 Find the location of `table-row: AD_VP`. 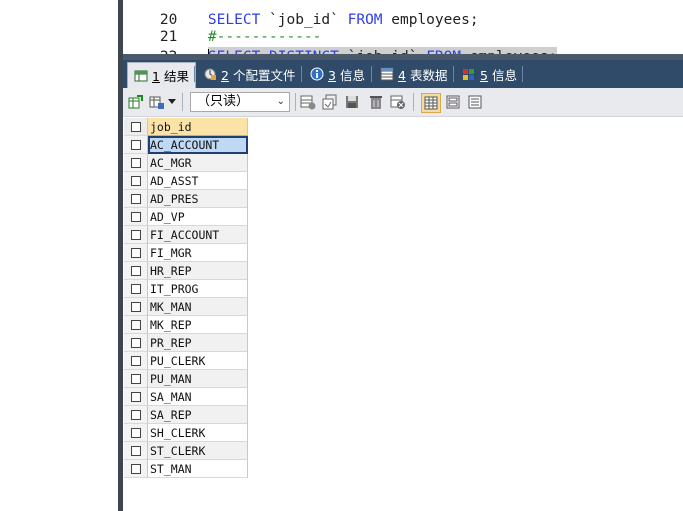

table-row: AD_VP is located at coordinates (186, 217).